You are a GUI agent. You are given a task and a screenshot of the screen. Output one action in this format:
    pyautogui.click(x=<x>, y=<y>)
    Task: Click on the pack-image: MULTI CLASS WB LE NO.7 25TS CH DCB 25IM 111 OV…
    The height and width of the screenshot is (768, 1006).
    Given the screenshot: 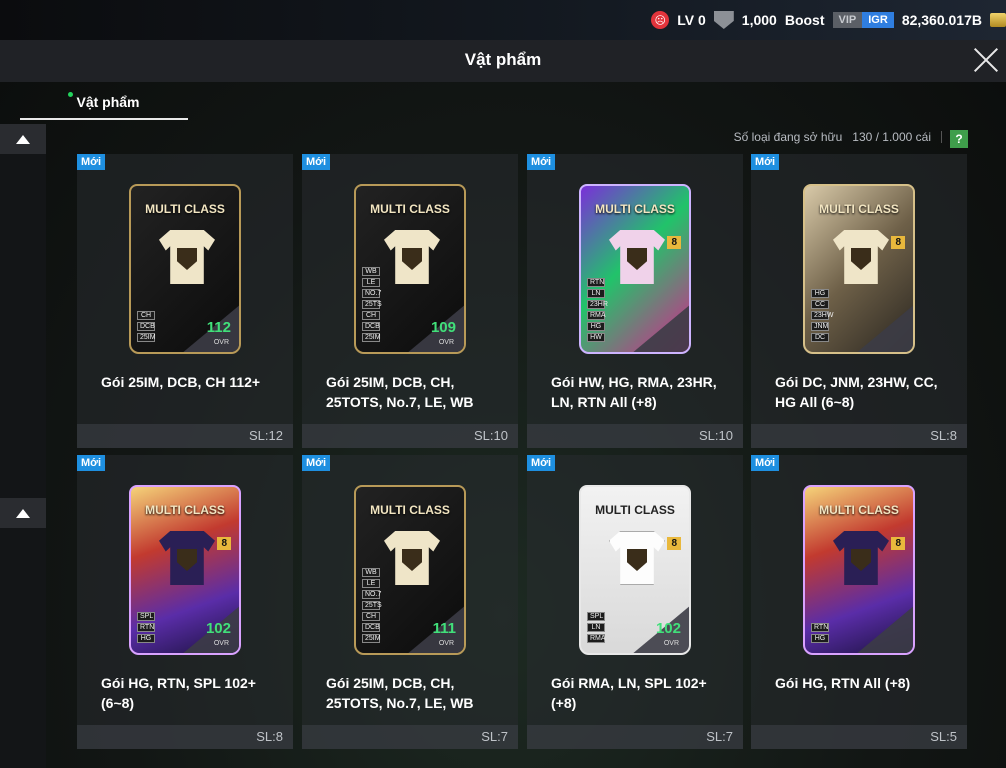 What is the action you would take?
    pyautogui.click(x=410, y=570)
    